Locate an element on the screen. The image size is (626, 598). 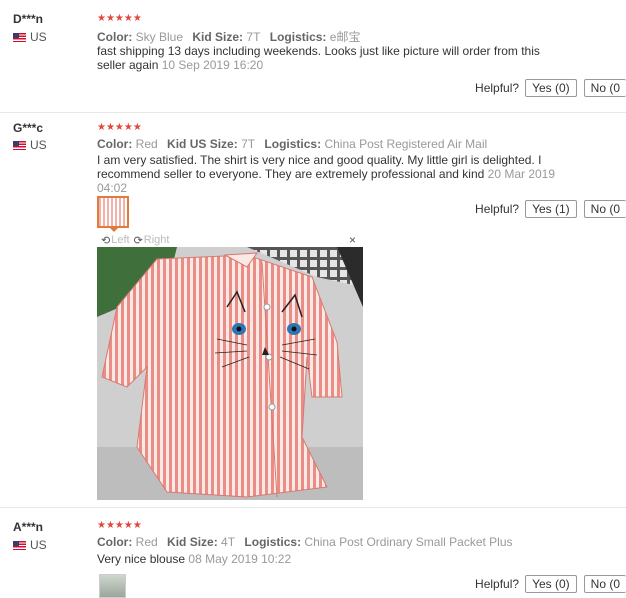
review-date: 10 Sep 2019 16:20 is located at coordinates (212, 65).